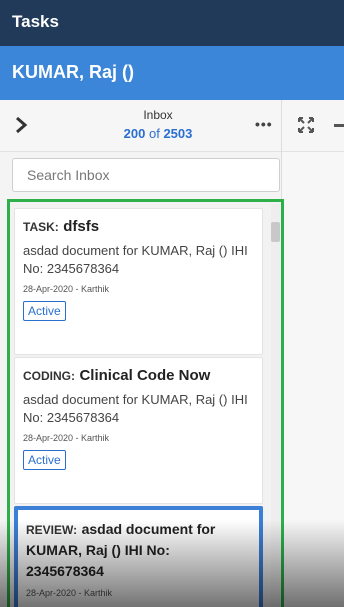 This screenshot has height=607, width=344. What do you see at coordinates (24, 127) in the screenshot?
I see `chevron-right-icon` at bounding box center [24, 127].